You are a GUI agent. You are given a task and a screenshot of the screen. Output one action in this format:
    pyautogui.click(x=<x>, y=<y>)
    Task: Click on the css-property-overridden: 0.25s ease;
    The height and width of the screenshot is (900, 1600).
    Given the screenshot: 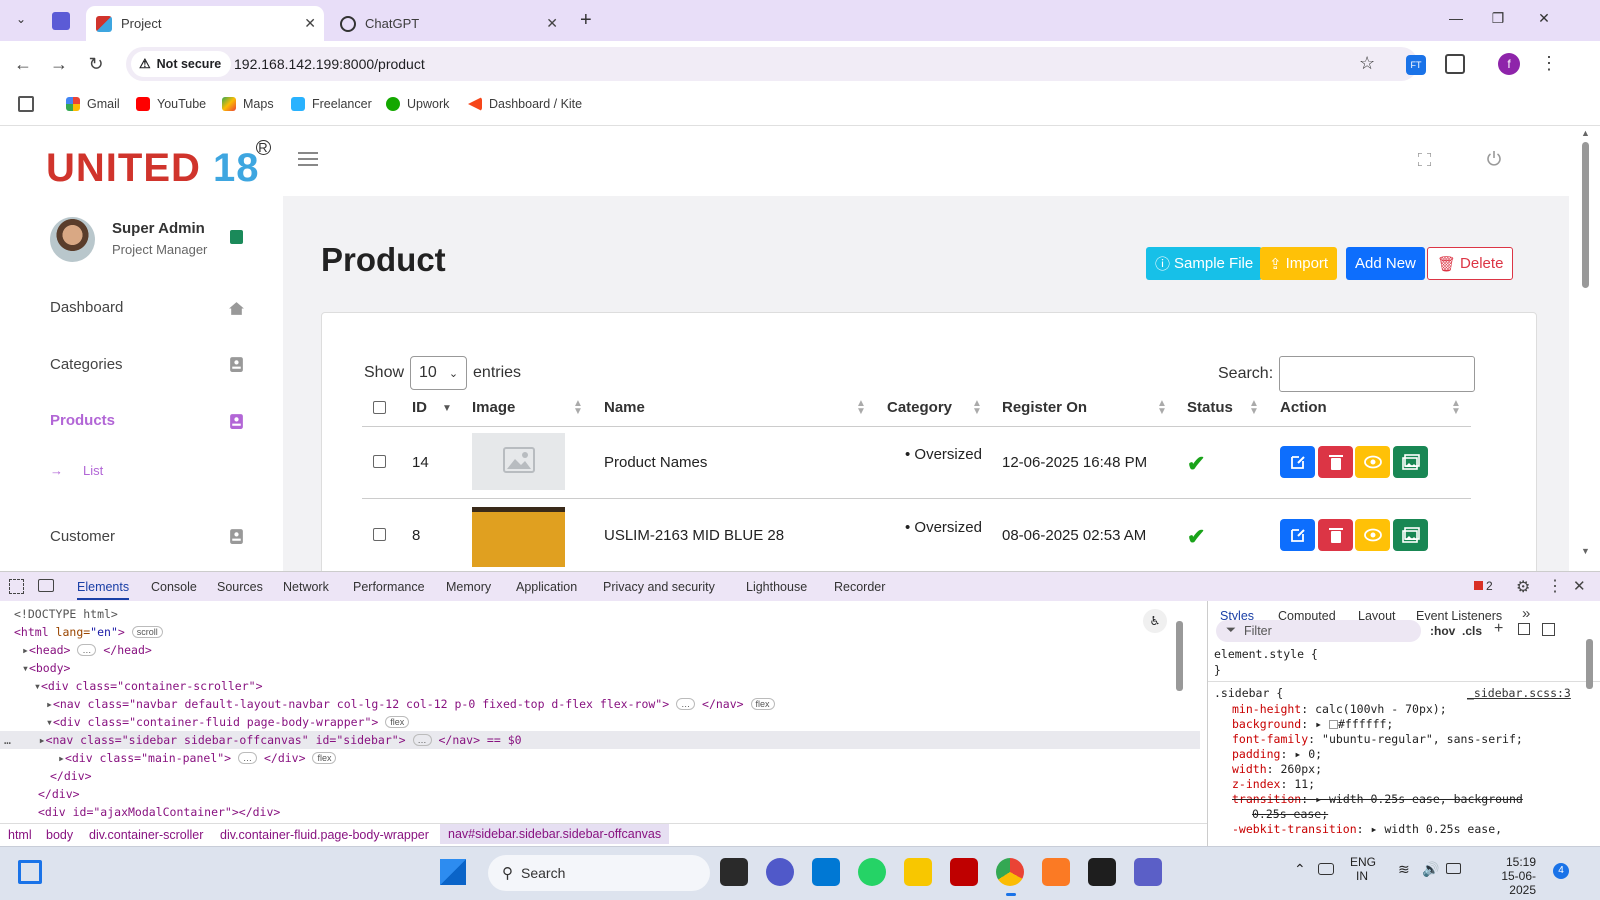 What is the action you would take?
    pyautogui.click(x=1290, y=814)
    